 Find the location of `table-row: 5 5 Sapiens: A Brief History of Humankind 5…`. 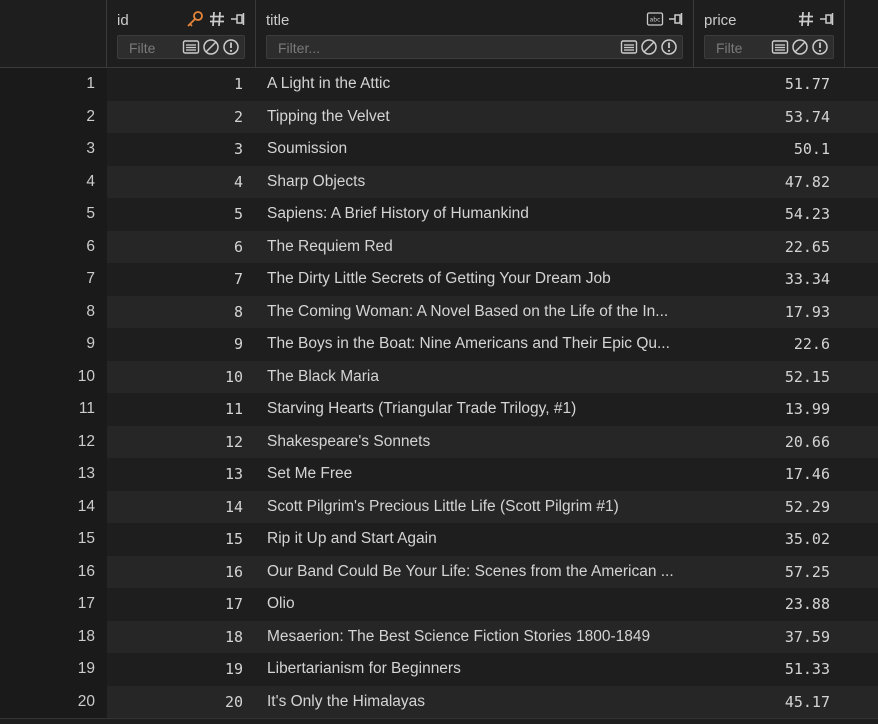

table-row: 5 5 Sapiens: A Brief History of Humankind 5… is located at coordinates (439, 214).